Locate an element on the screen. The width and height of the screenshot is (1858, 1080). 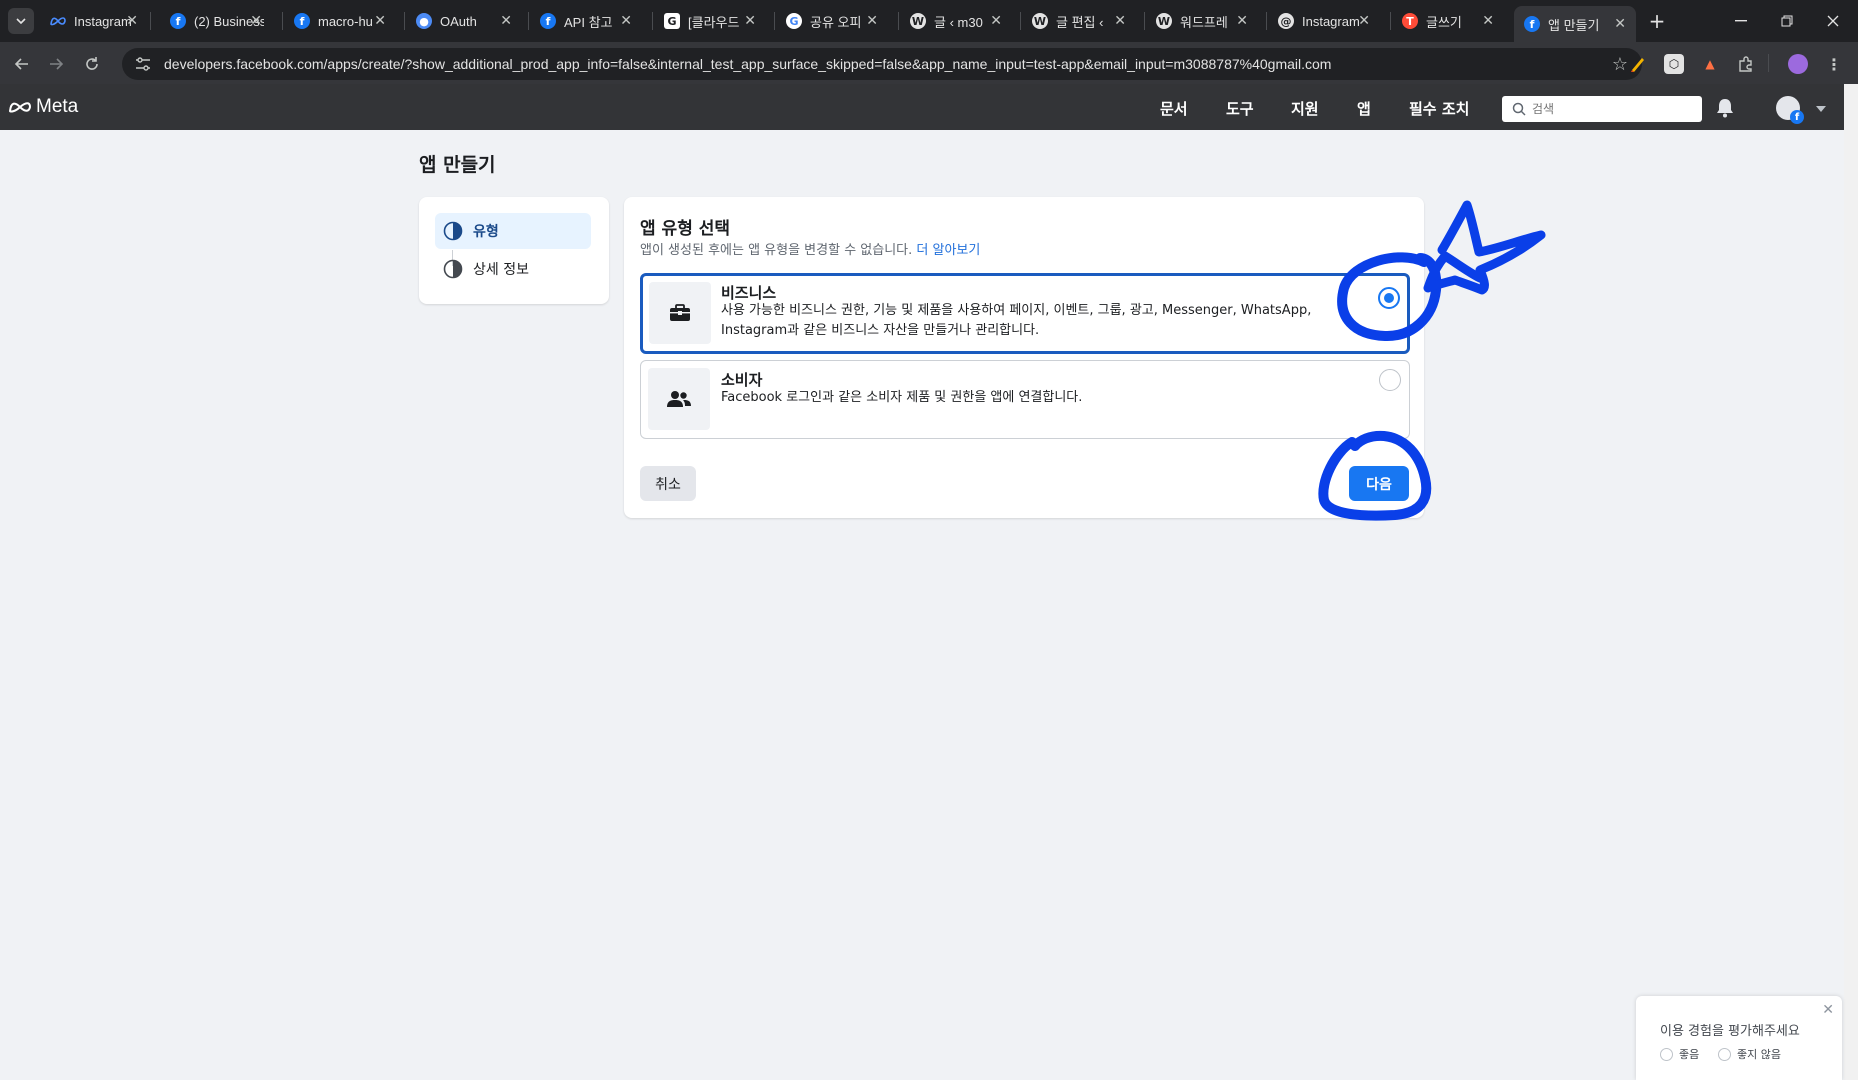
step-details: 상세 정보 is located at coordinates (513, 269).